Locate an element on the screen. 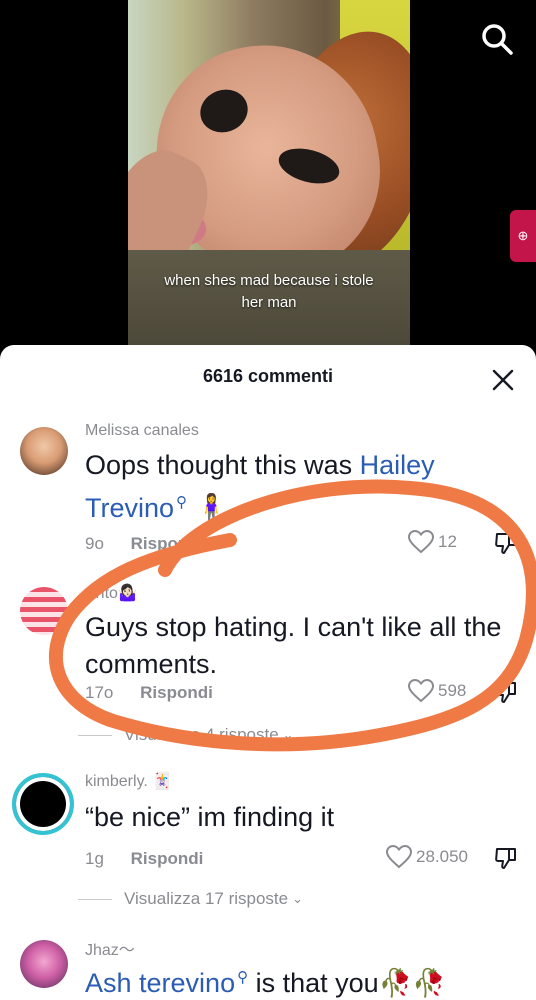 The image size is (536, 1000). view-replies-label: Visualizza 4 risposte is located at coordinates (201, 734).